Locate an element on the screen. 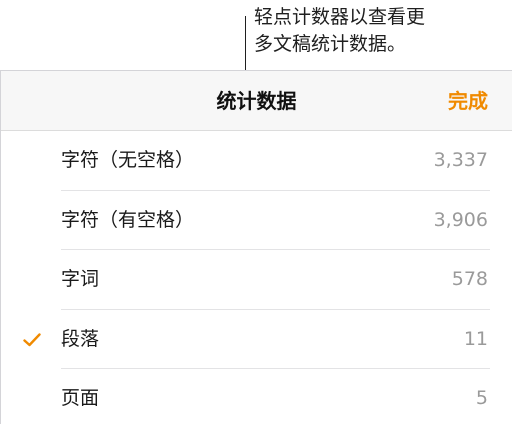 This screenshot has width=512, height=424. stat-row-characters-no-spaces: 字符（无空格） 3,337 is located at coordinates (256, 161).